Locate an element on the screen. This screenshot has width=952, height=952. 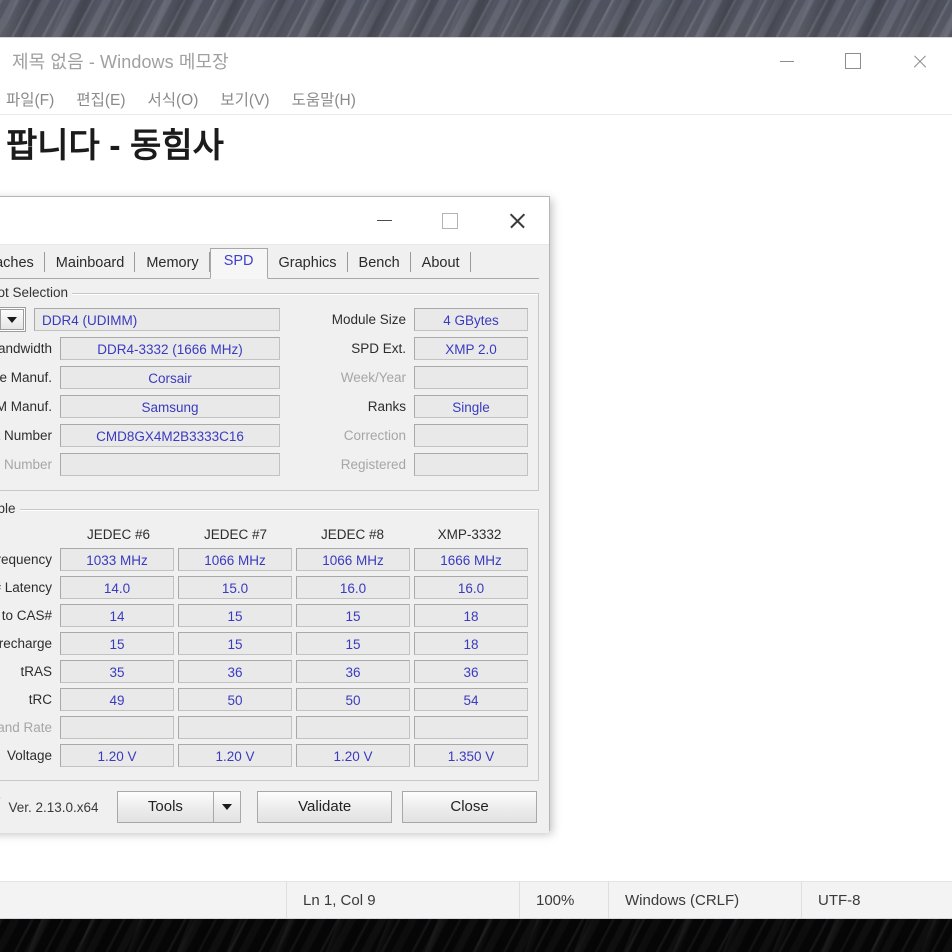
close-icon is located at coordinates (919, 61).